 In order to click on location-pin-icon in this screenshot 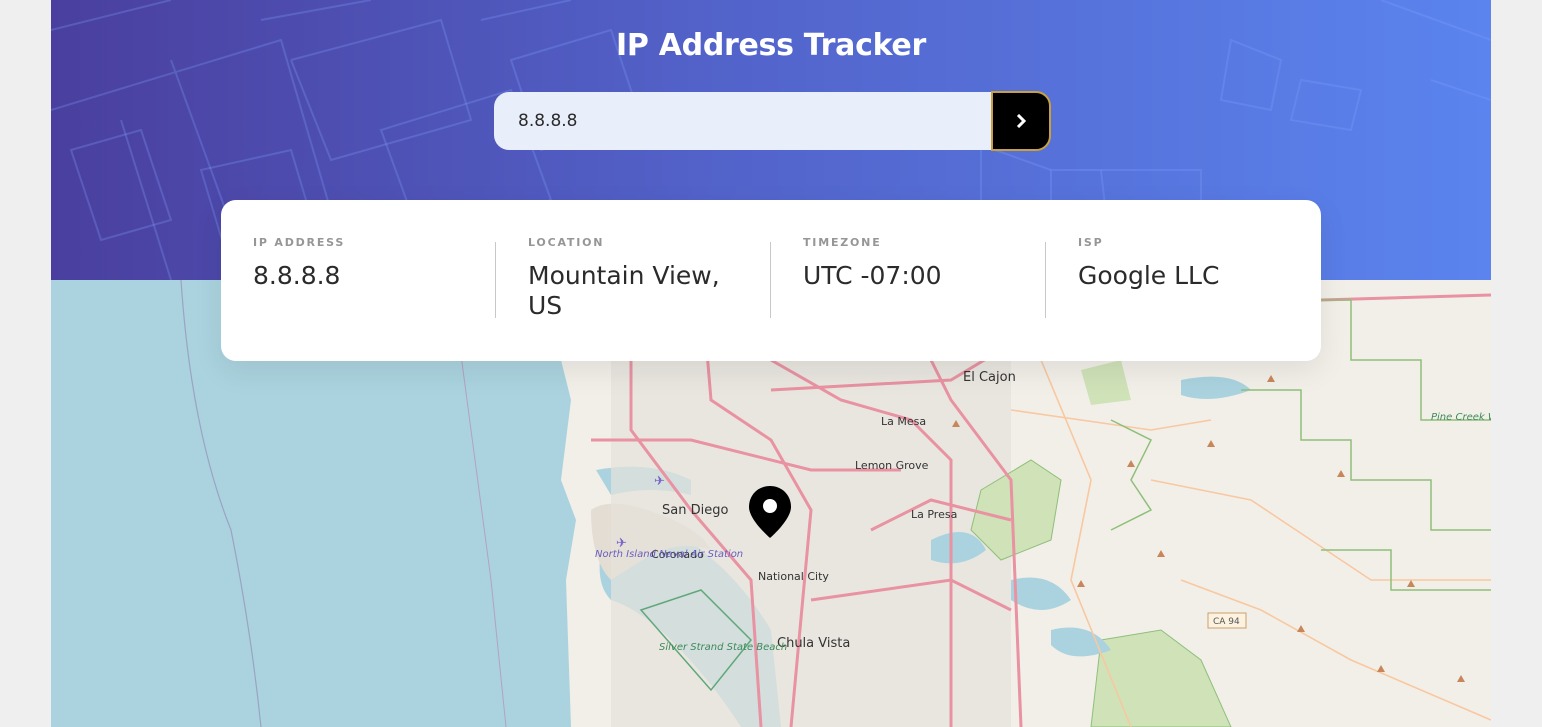, I will do `click(770, 512)`.